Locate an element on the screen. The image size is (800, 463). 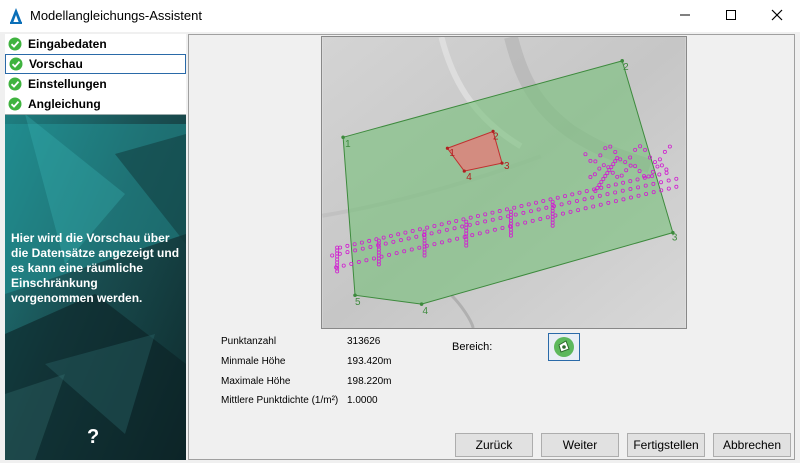
step-label: Einstellungen is located at coordinates (67, 83).